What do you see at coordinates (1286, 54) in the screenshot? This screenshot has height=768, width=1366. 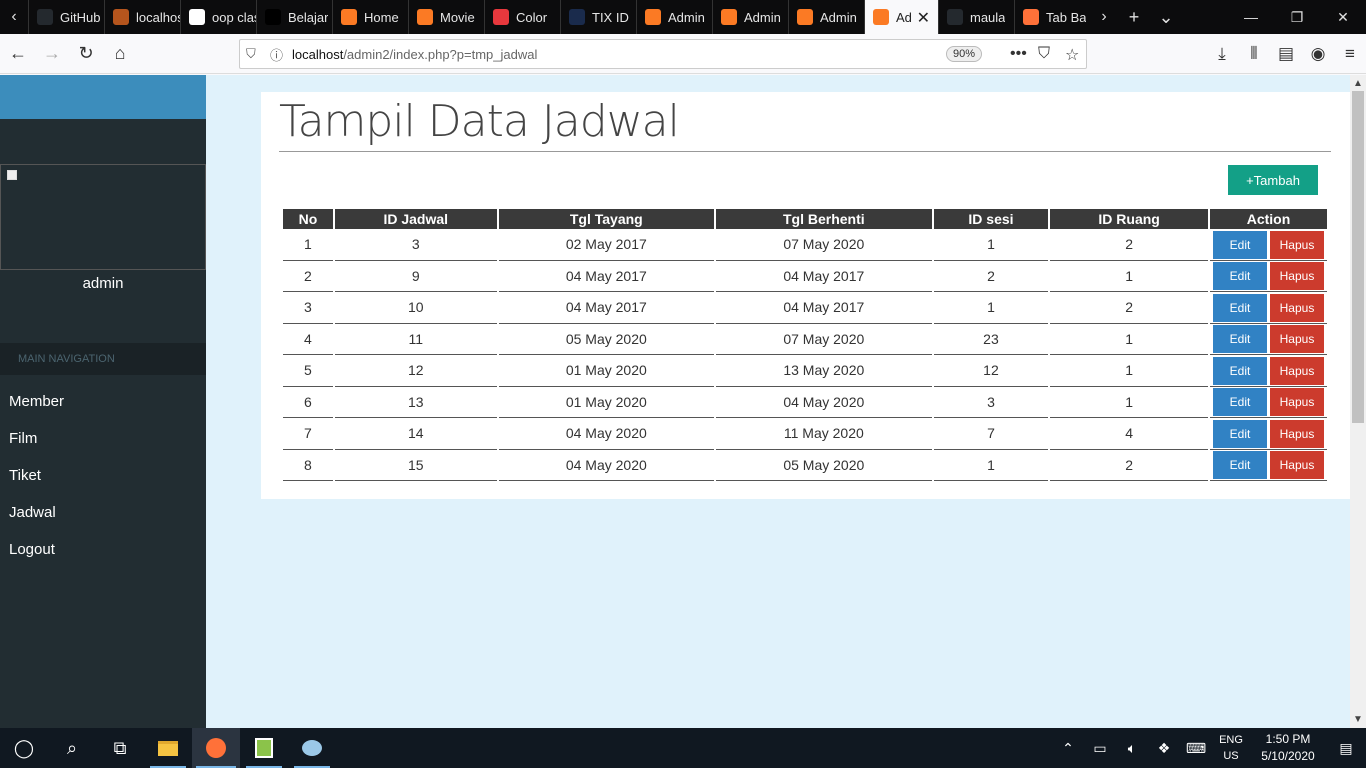 I see `sidebar-toggle-icon: ▤` at bounding box center [1286, 54].